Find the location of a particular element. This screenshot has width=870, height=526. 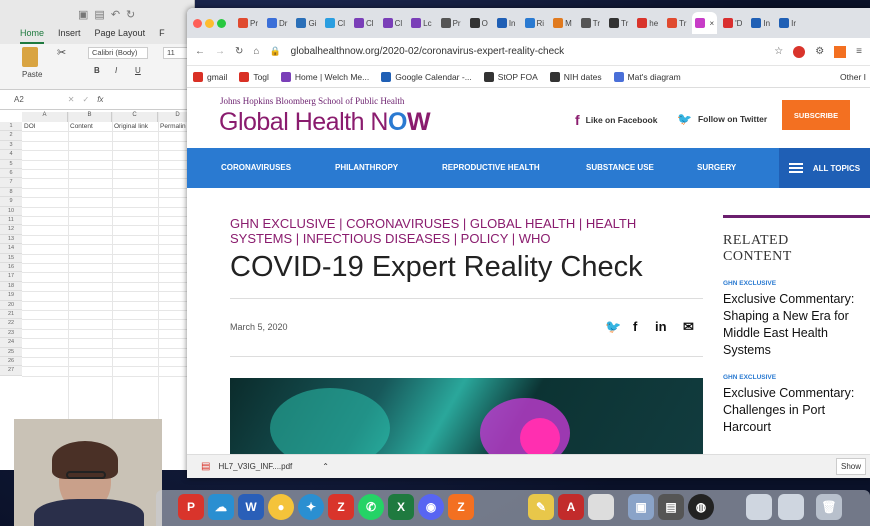

paste-icon is located at coordinates (30, 57).